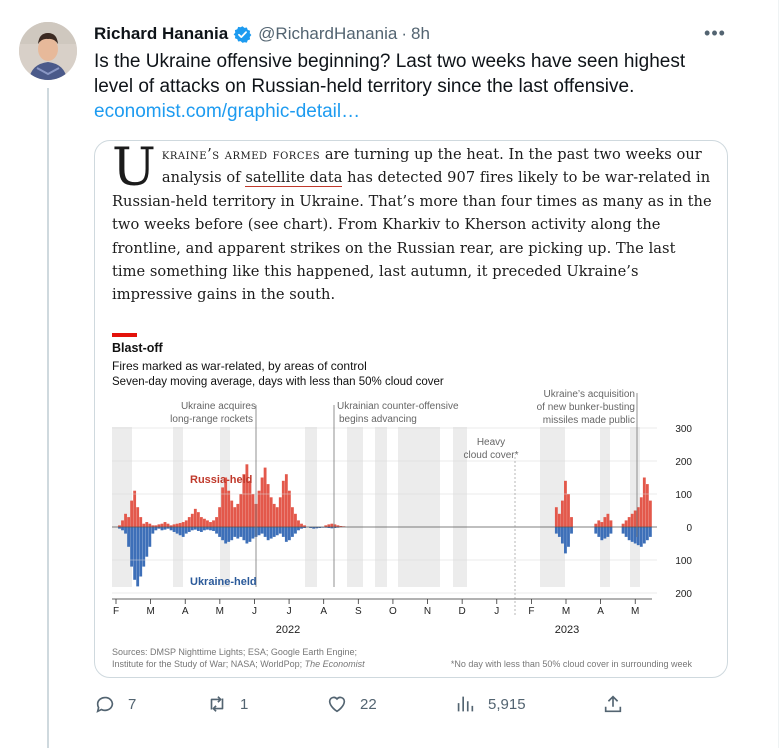 Image resolution: width=779 pixels, height=748 pixels. Describe the element at coordinates (683, 462) in the screenshot. I see `y-tick-label: 200` at that location.